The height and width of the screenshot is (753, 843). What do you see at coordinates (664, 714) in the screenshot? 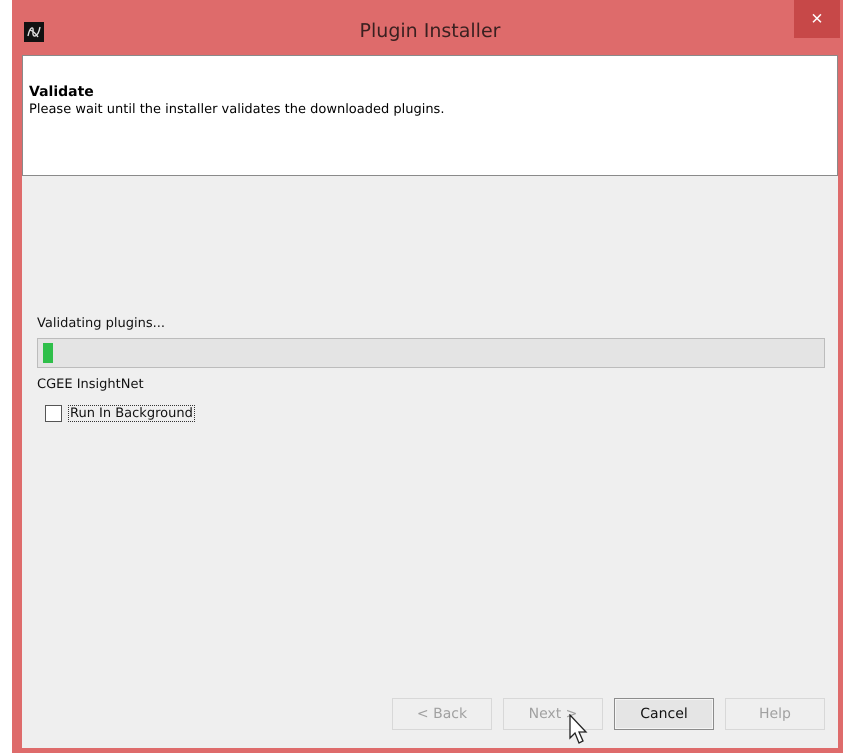
I see `default-button: Cancel` at bounding box center [664, 714].